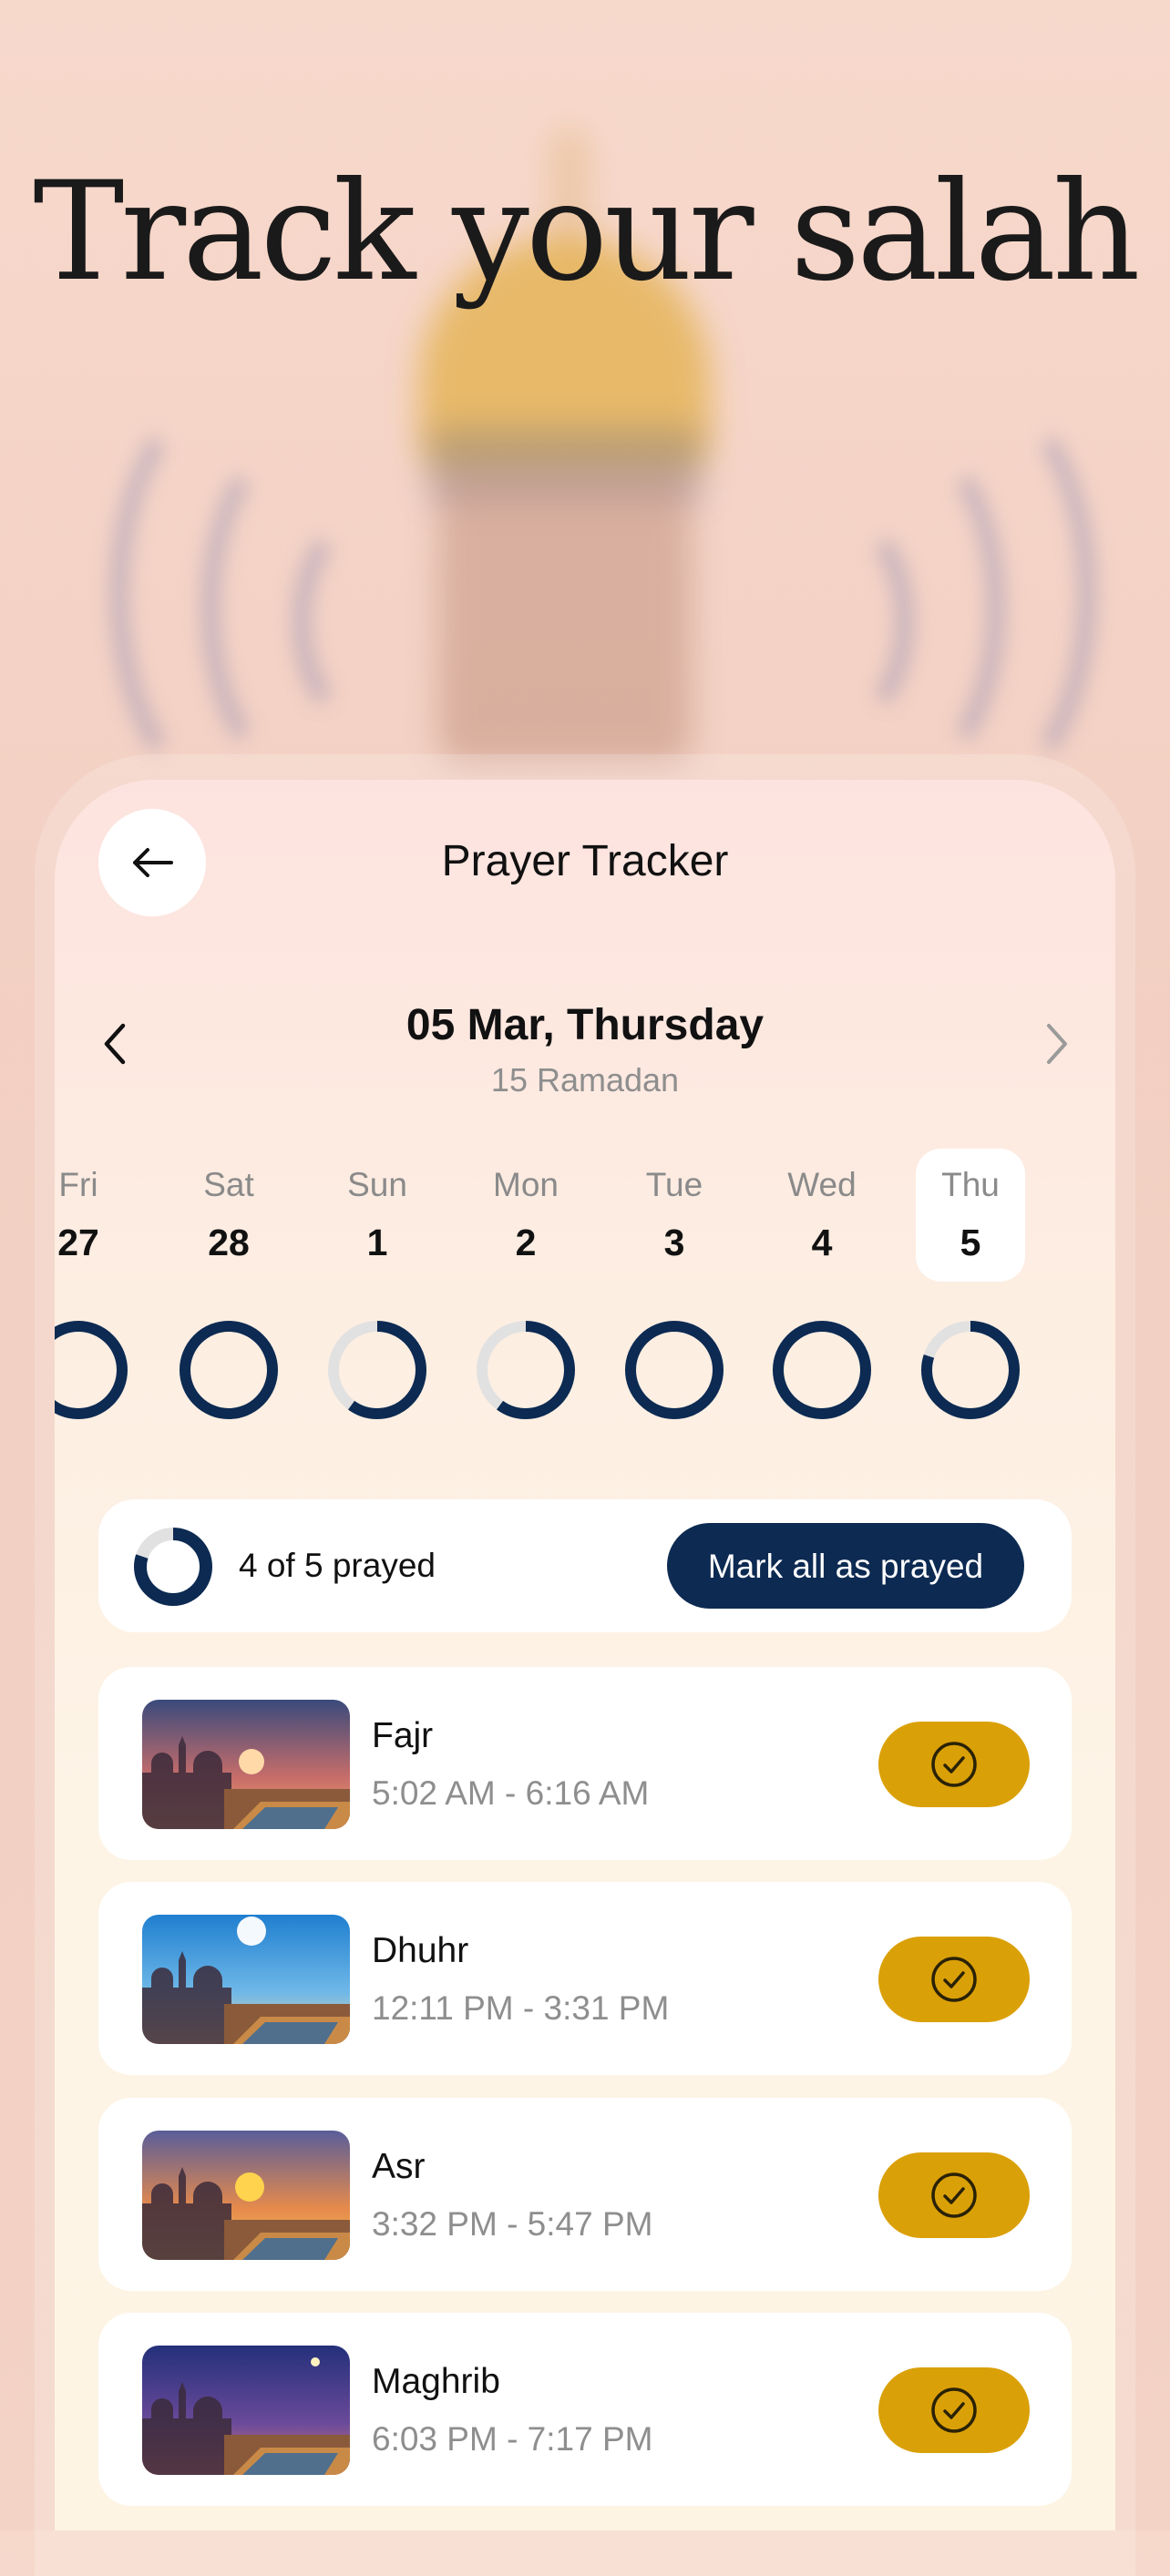 The height and width of the screenshot is (2576, 1170). What do you see at coordinates (587, 233) in the screenshot?
I see `hero-title: Track your salah` at bounding box center [587, 233].